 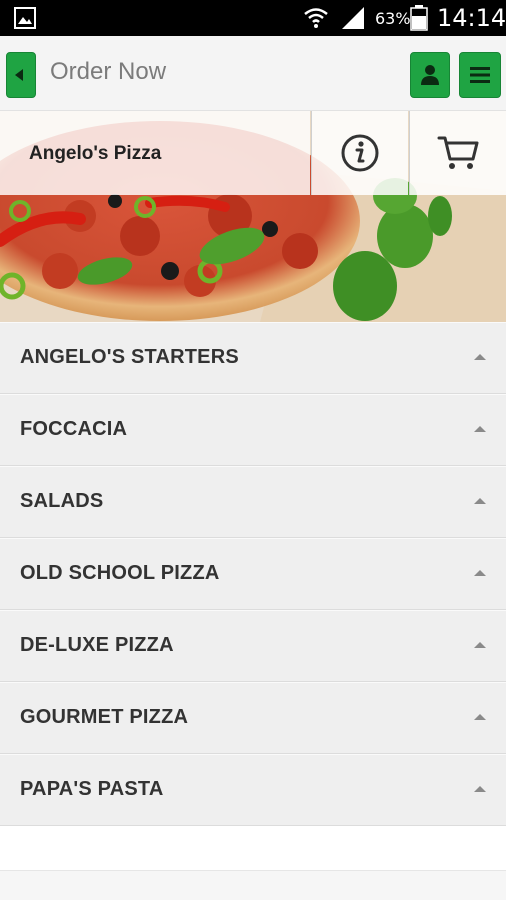 What do you see at coordinates (25, 18) in the screenshot?
I see `gallery-icon` at bounding box center [25, 18].